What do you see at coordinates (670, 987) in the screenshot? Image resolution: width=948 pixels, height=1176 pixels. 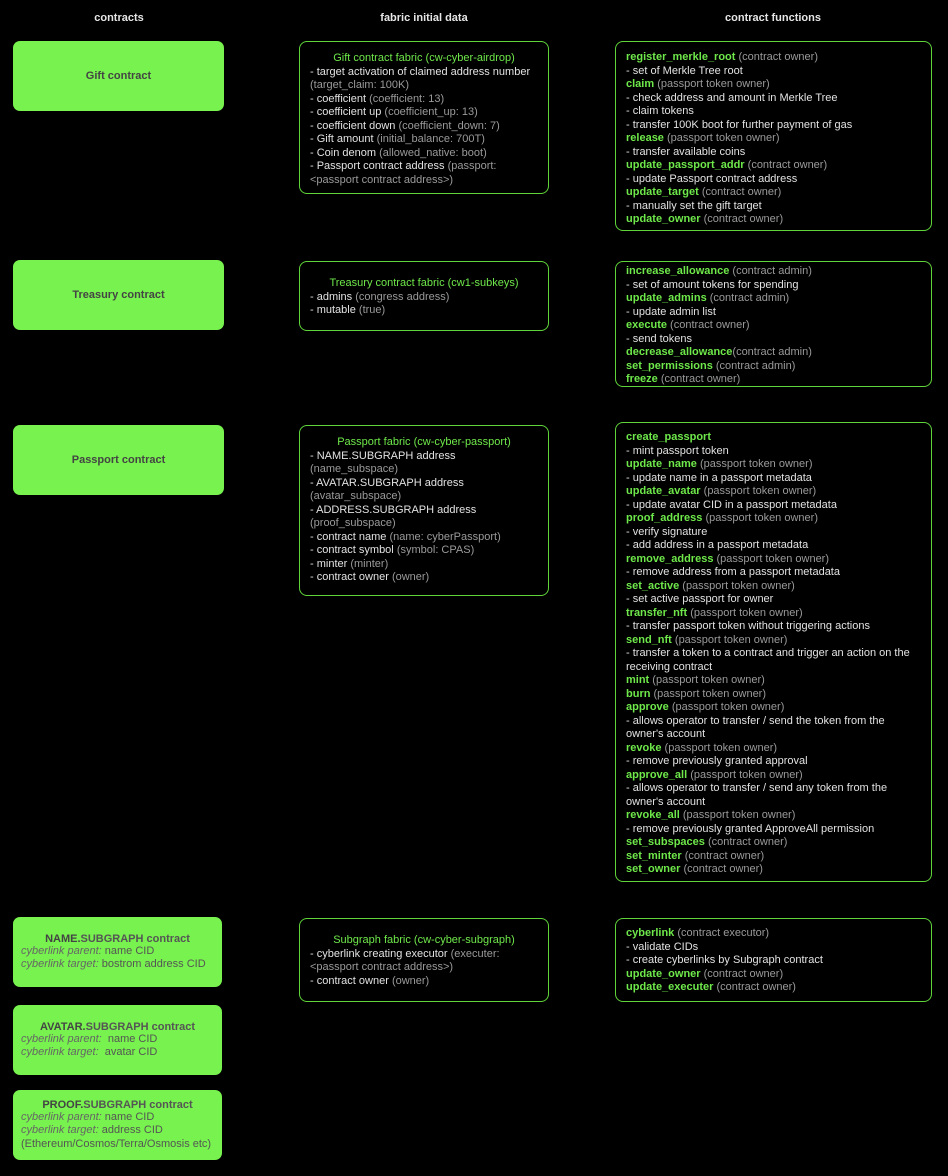 I see `function-name: update_executer` at bounding box center [670, 987].